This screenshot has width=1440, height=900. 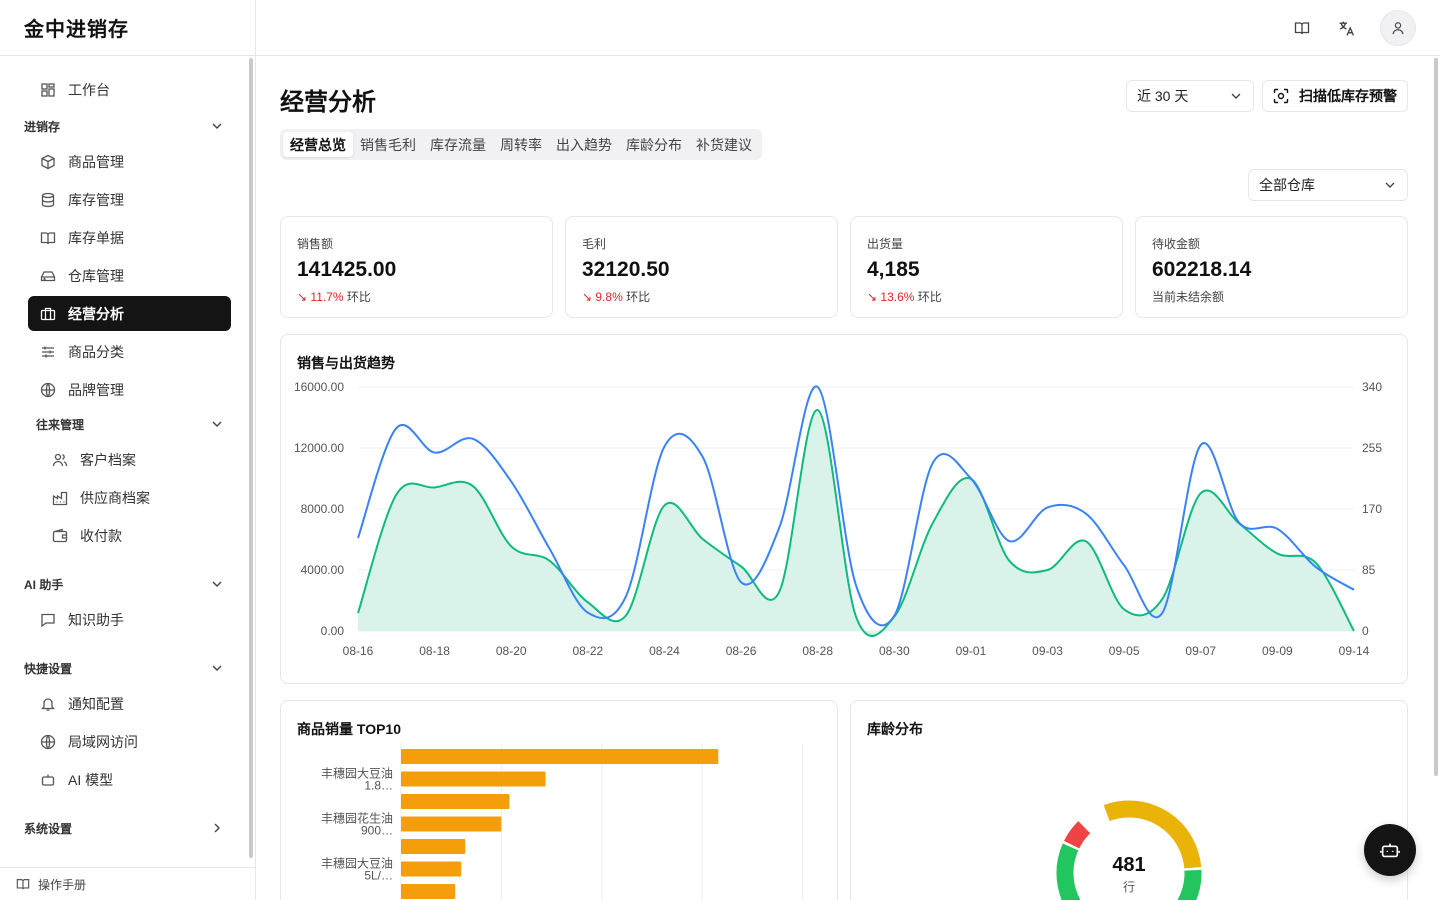 What do you see at coordinates (60, 536) in the screenshot?
I see `wallet-icon` at bounding box center [60, 536].